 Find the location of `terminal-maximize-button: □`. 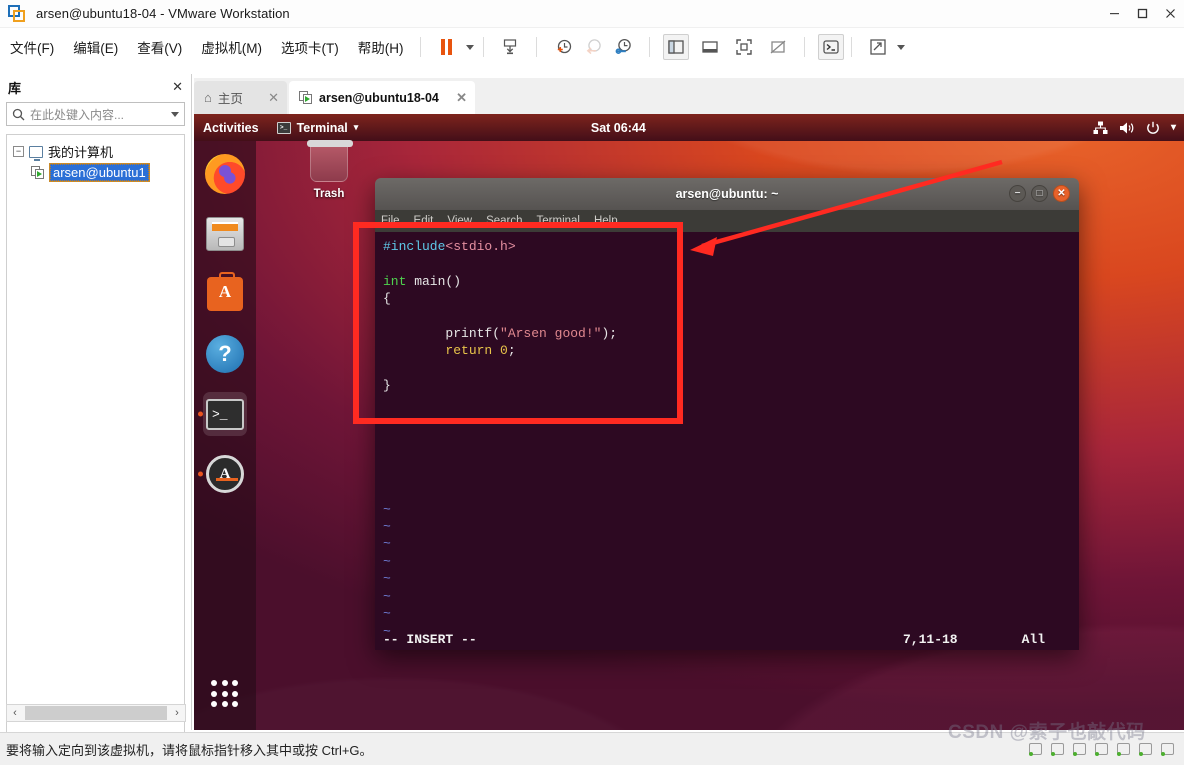

terminal-maximize-button: □ is located at coordinates (1039, 193).